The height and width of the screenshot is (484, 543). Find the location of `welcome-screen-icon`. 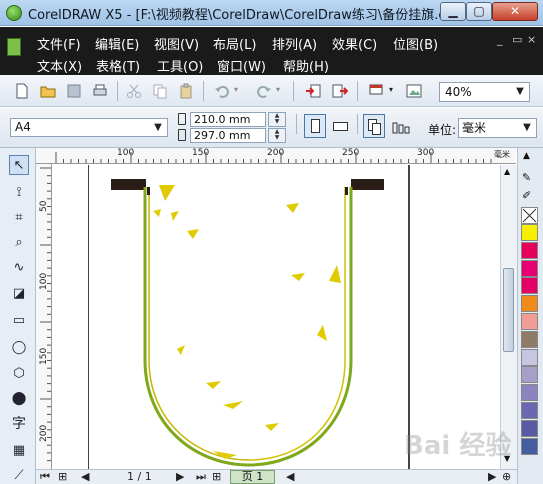

welcome-screen-icon is located at coordinates (414, 91).